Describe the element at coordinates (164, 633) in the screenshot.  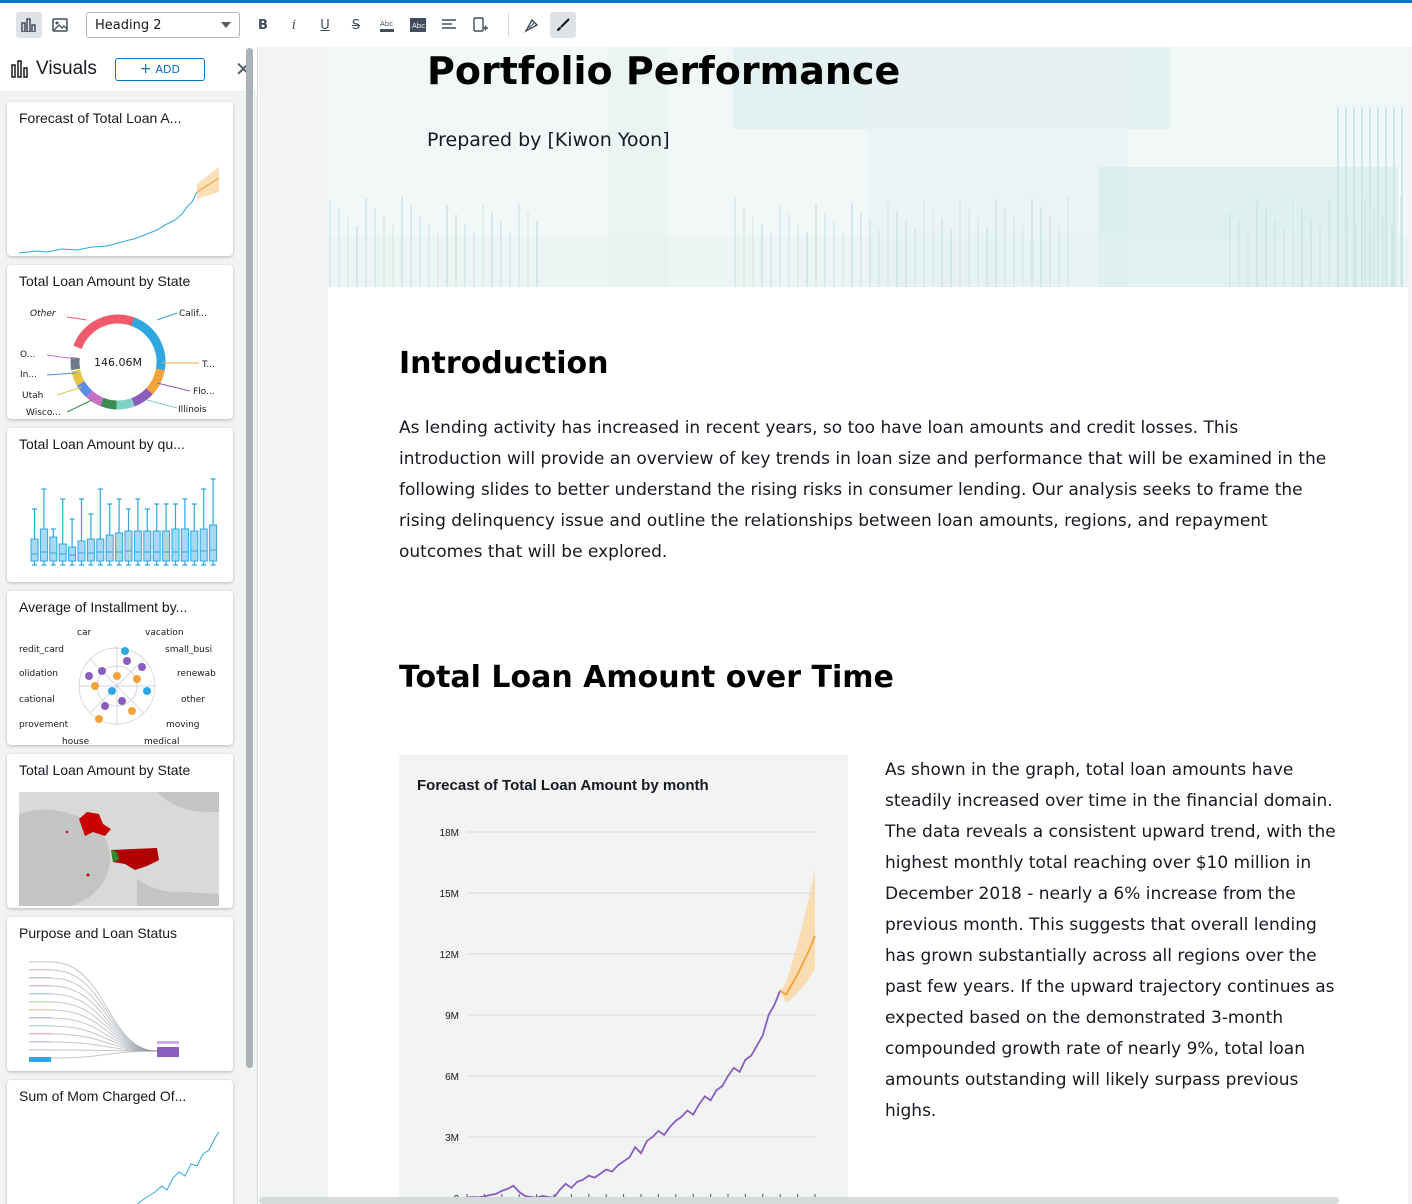
I see `radar-label: vacation` at that location.